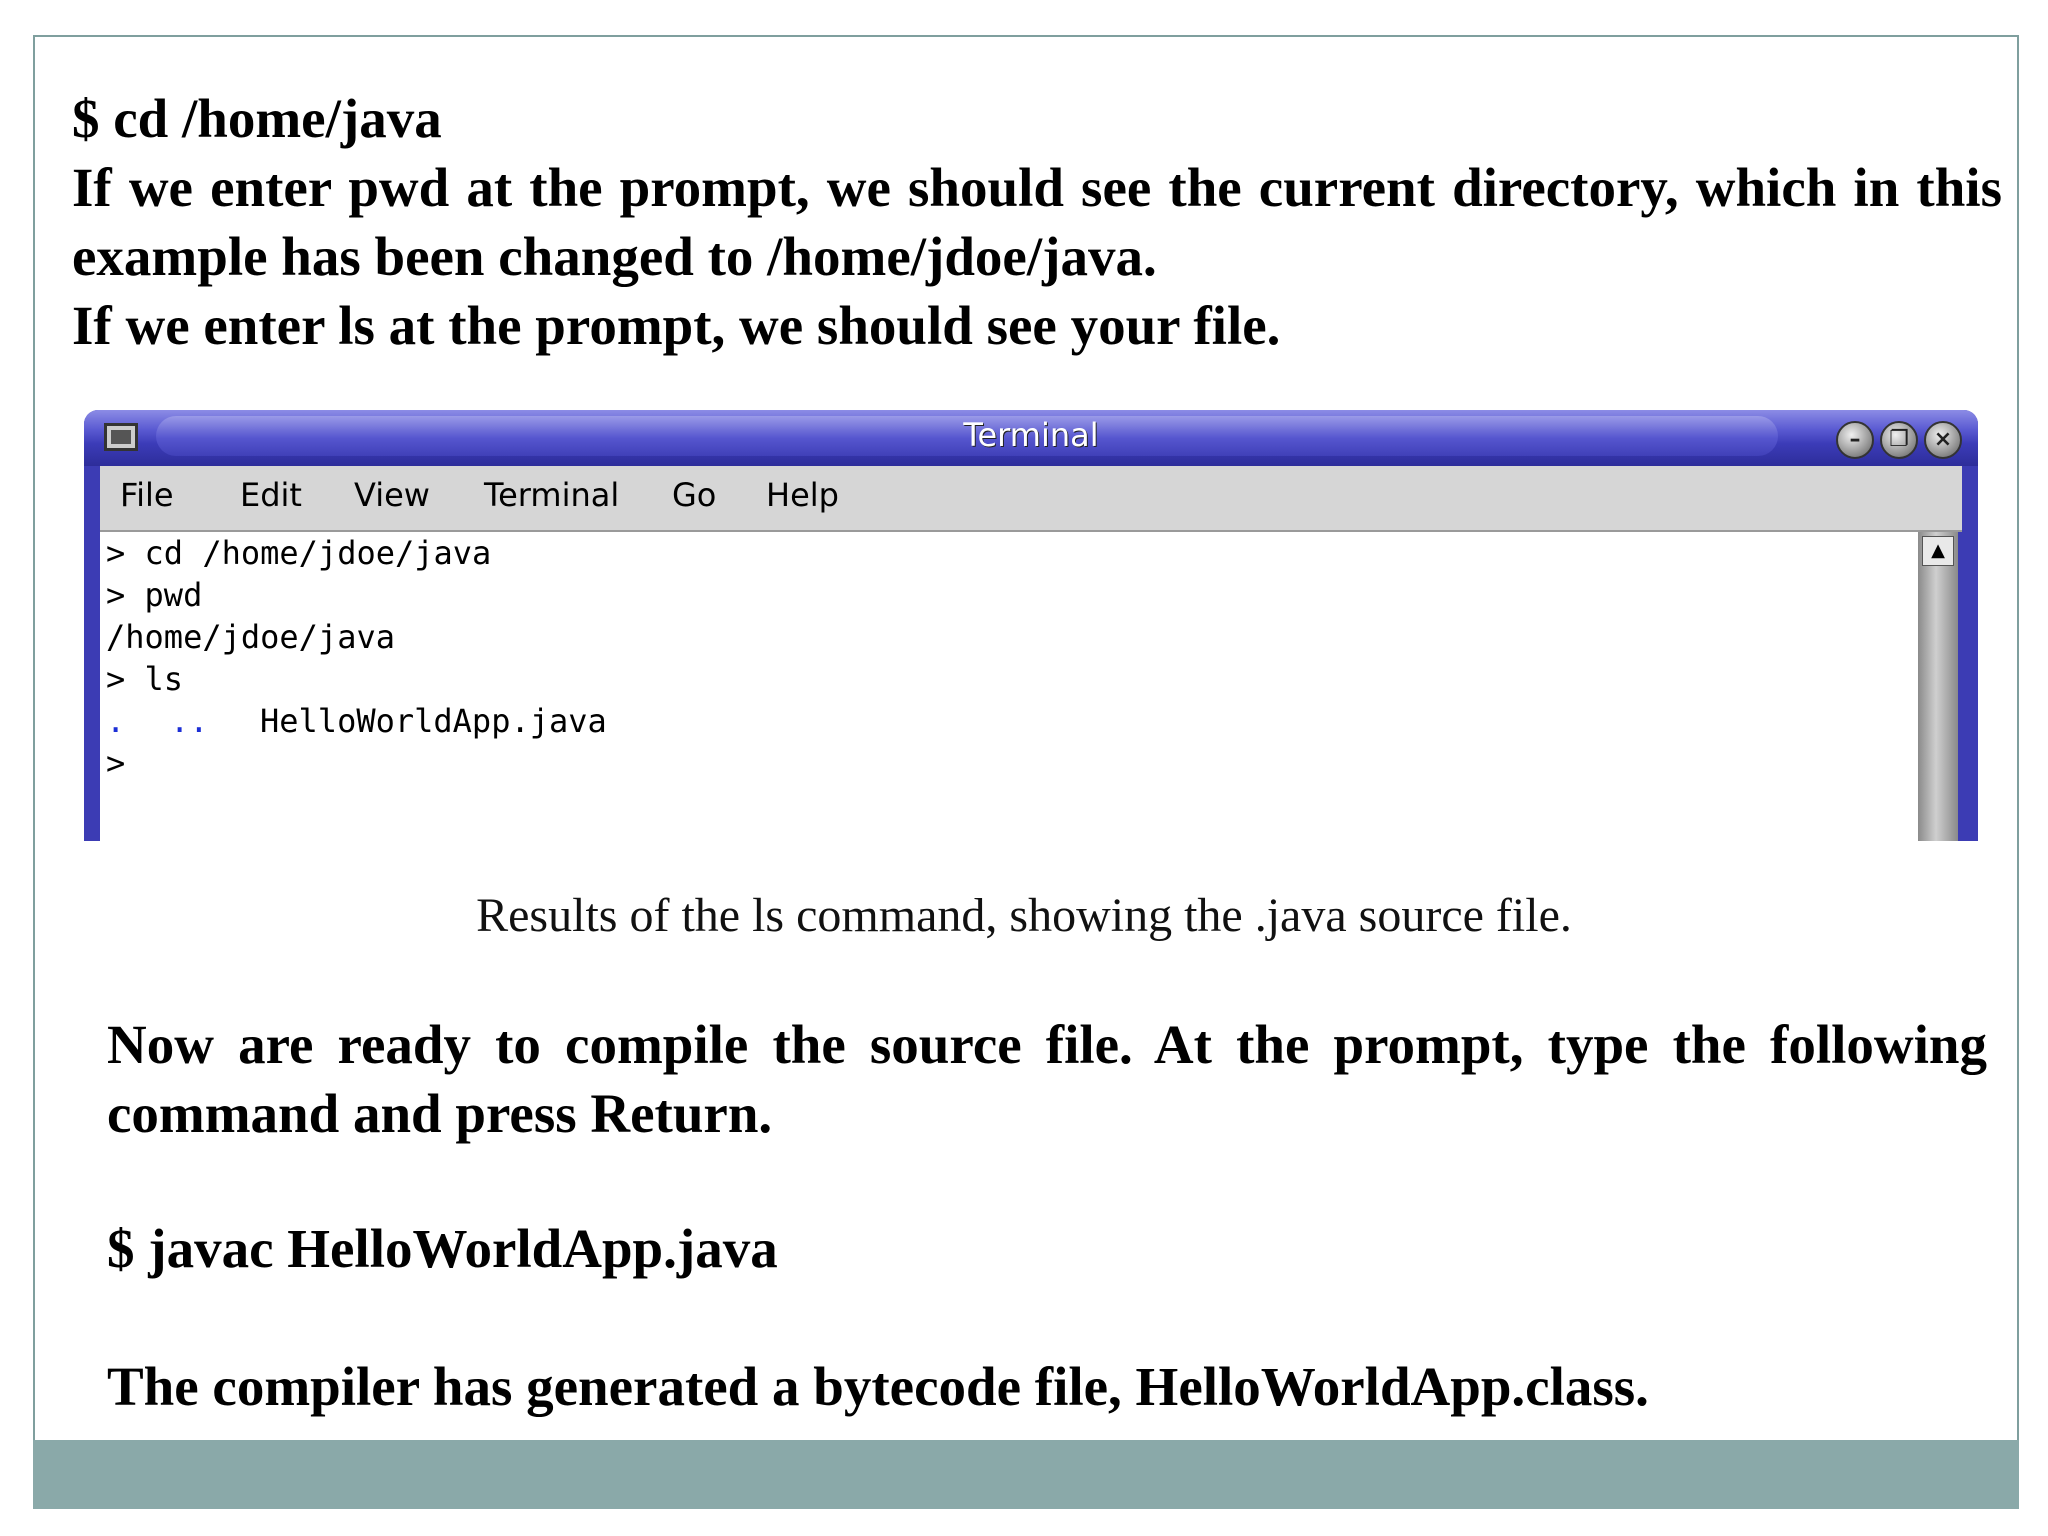  I want to click on terminal-line: > pwd, so click(154, 595).